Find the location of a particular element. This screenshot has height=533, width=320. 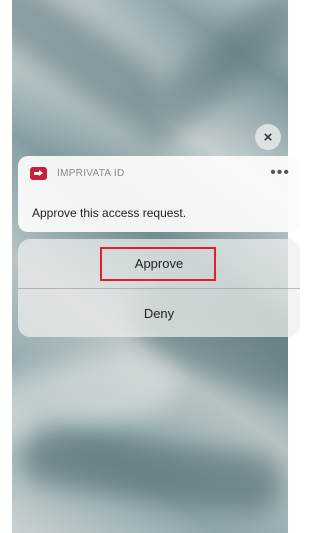

close-icon: × is located at coordinates (268, 137).